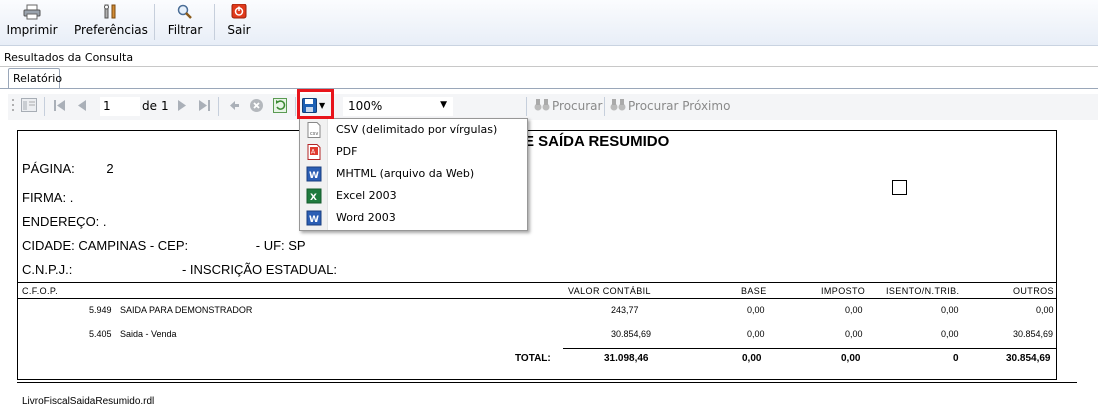 The image size is (1098, 418). Describe the element at coordinates (13, 105) in the screenshot. I see `grip-icon` at that location.